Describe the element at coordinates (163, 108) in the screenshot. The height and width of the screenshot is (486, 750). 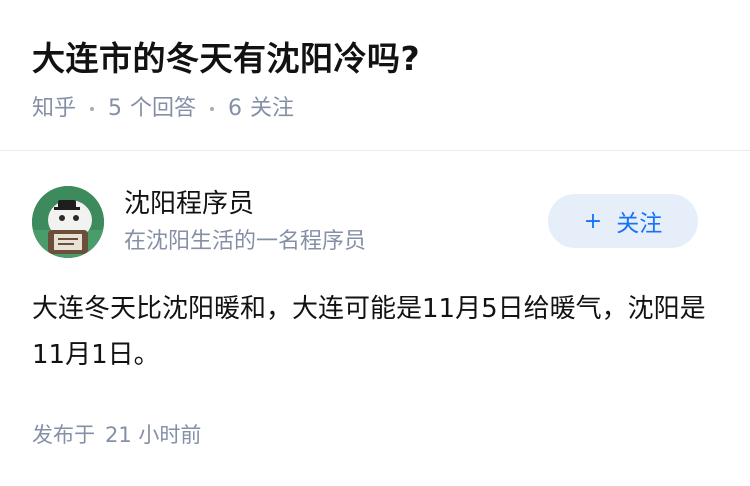
I see `answer-count-label: 个回答` at that location.